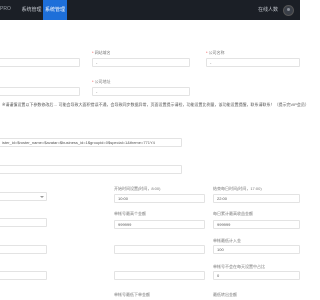  I want to click on label-daily-max: 每日累计最高收益金额, so click(233, 213).